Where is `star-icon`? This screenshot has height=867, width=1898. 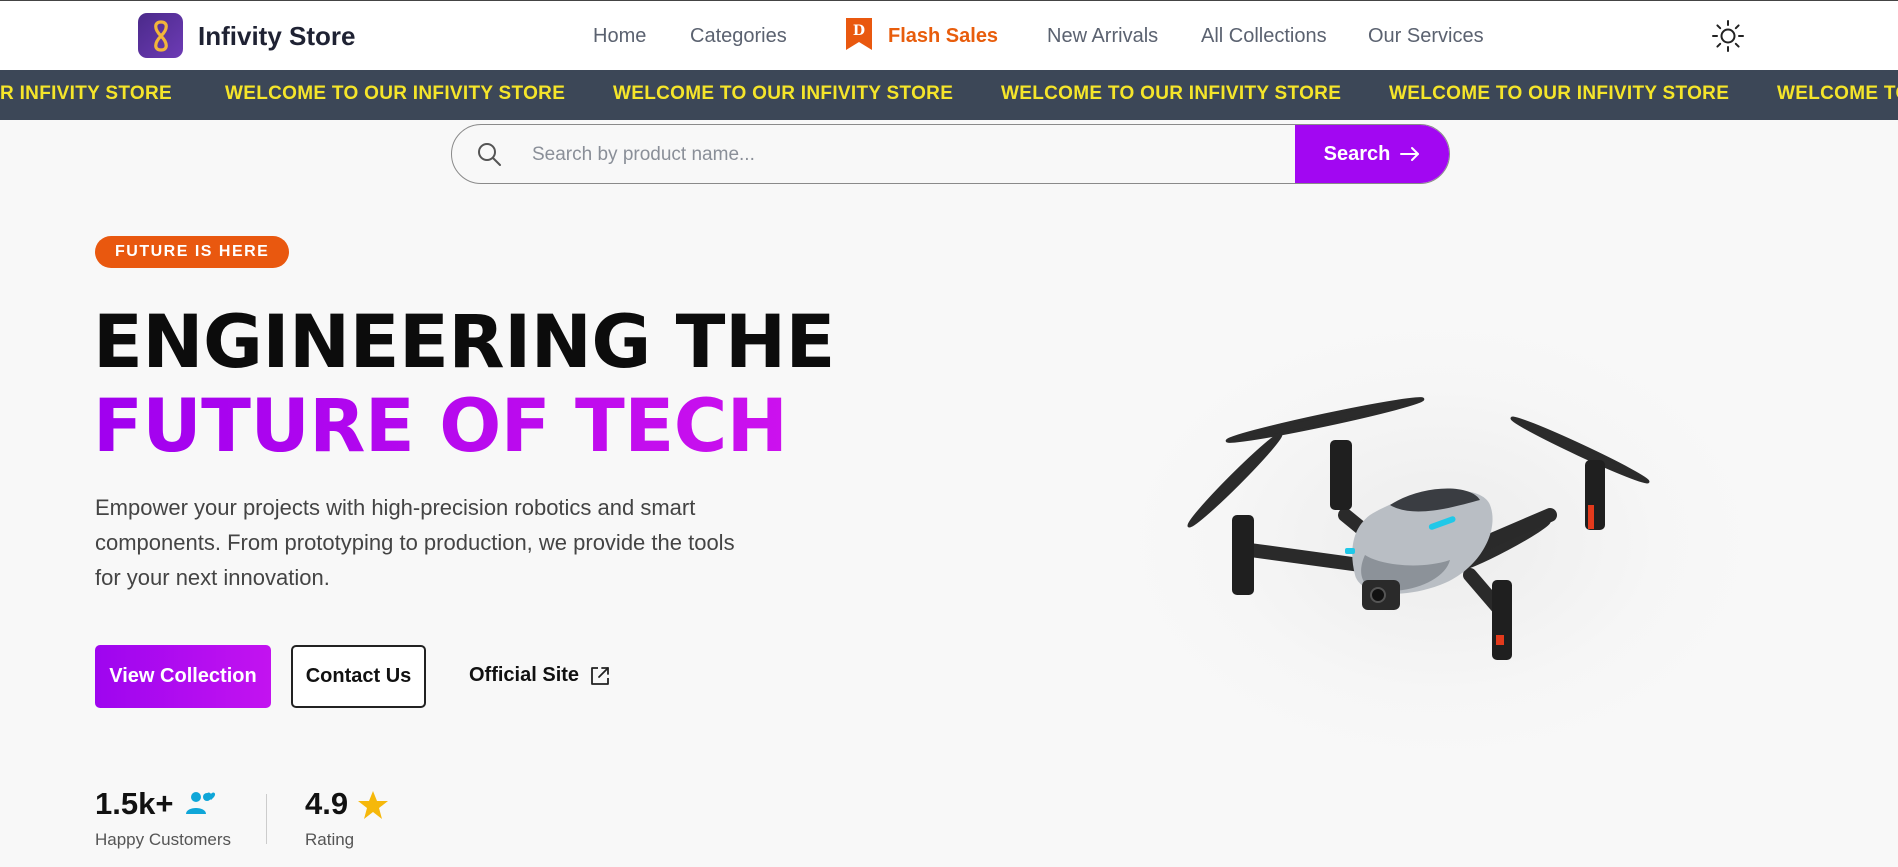 star-icon is located at coordinates (373, 805).